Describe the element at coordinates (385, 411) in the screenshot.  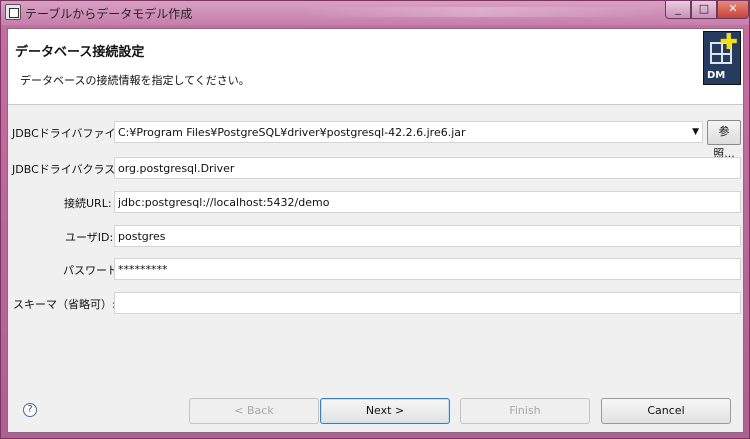
I see `next-button: Next >` at that location.